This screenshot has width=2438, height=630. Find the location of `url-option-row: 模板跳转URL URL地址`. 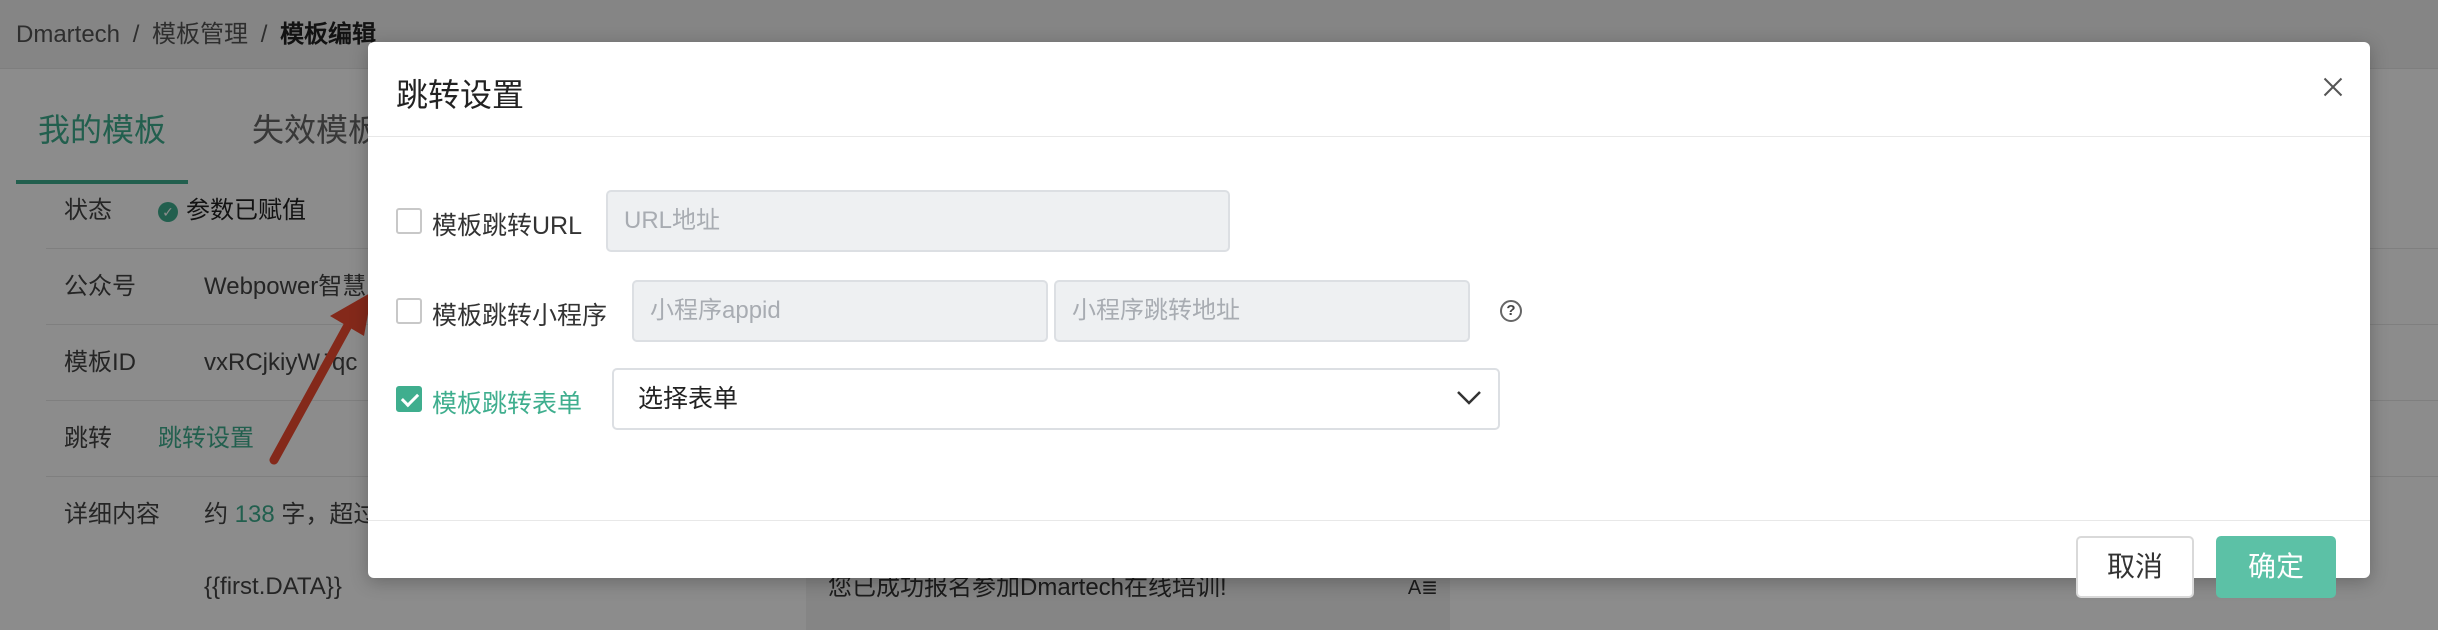

url-option-row: 模板跳转URL URL地址 is located at coordinates (846, 222).